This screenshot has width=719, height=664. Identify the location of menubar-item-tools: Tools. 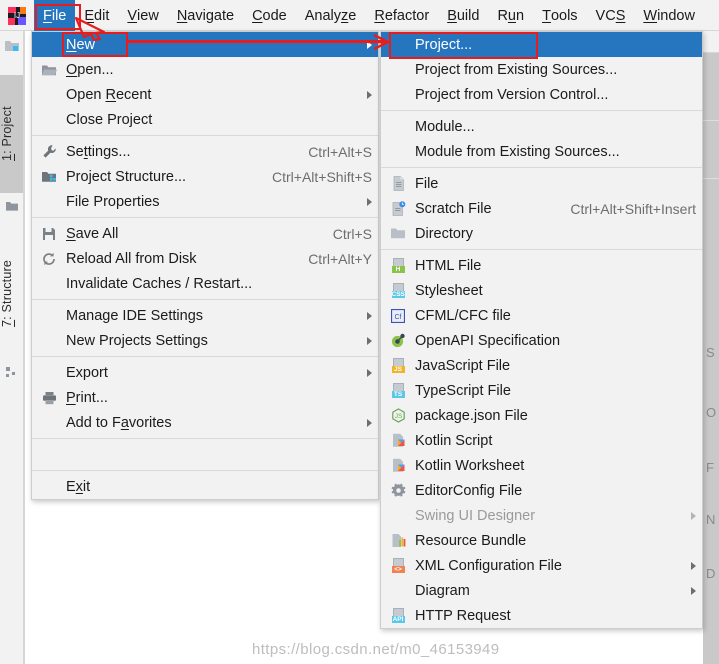
(559, 15).